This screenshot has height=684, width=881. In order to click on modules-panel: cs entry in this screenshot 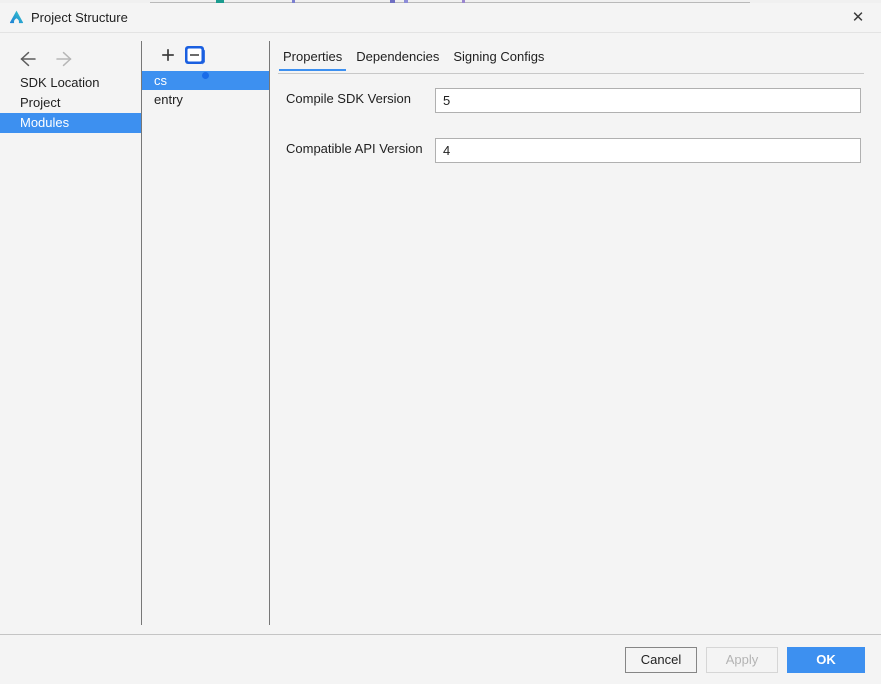, I will do `click(205, 333)`.